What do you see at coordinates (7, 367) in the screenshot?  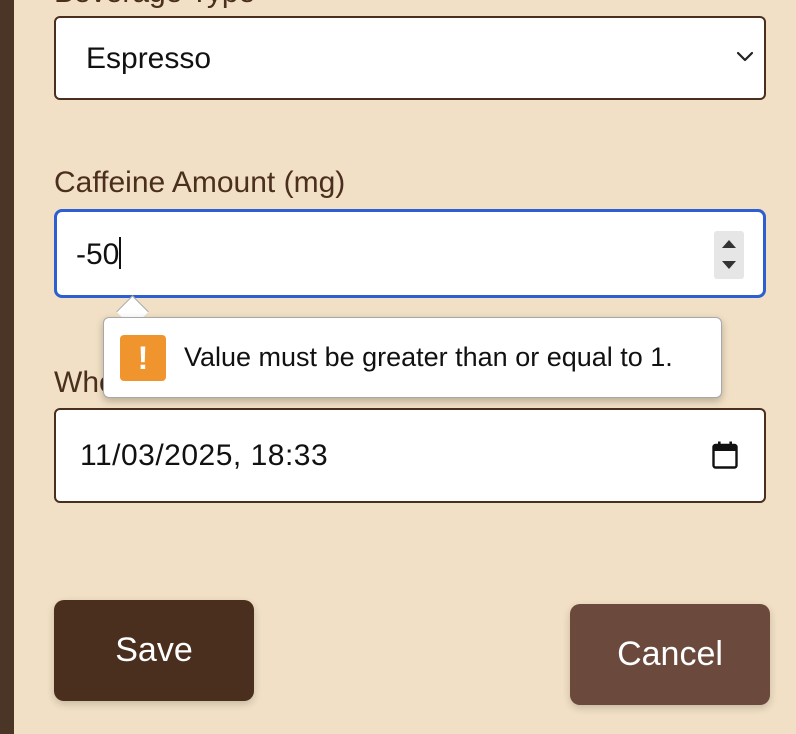 I see `left-sidebar-edge` at bounding box center [7, 367].